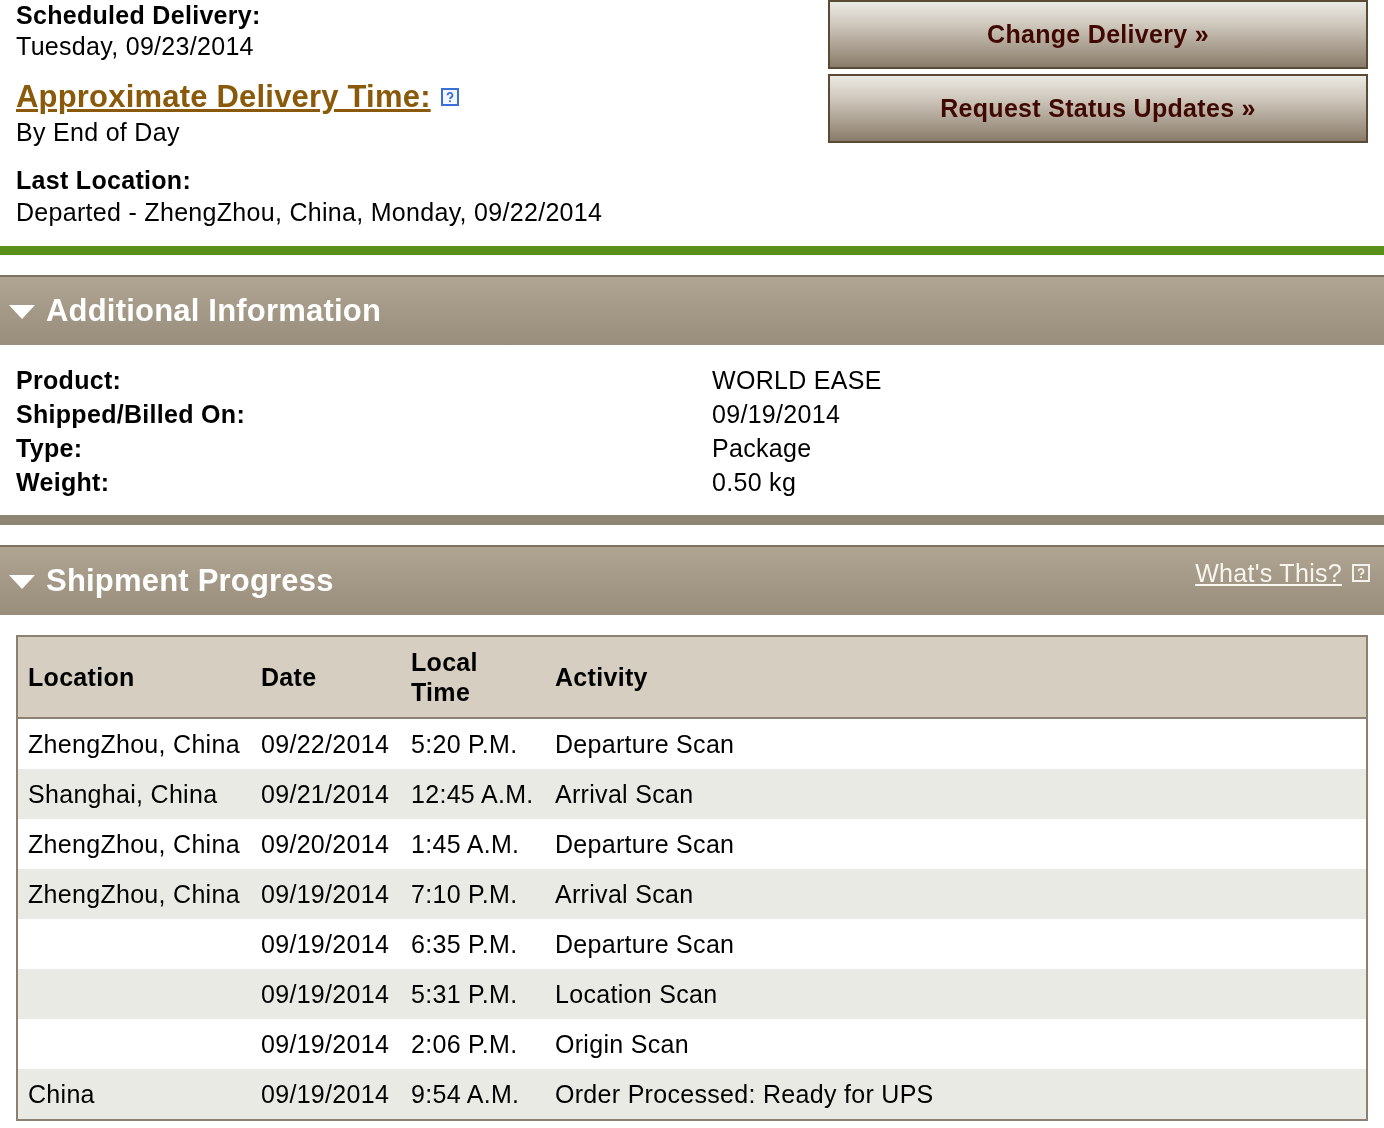  I want to click on field-label: Type:, so click(50, 448).